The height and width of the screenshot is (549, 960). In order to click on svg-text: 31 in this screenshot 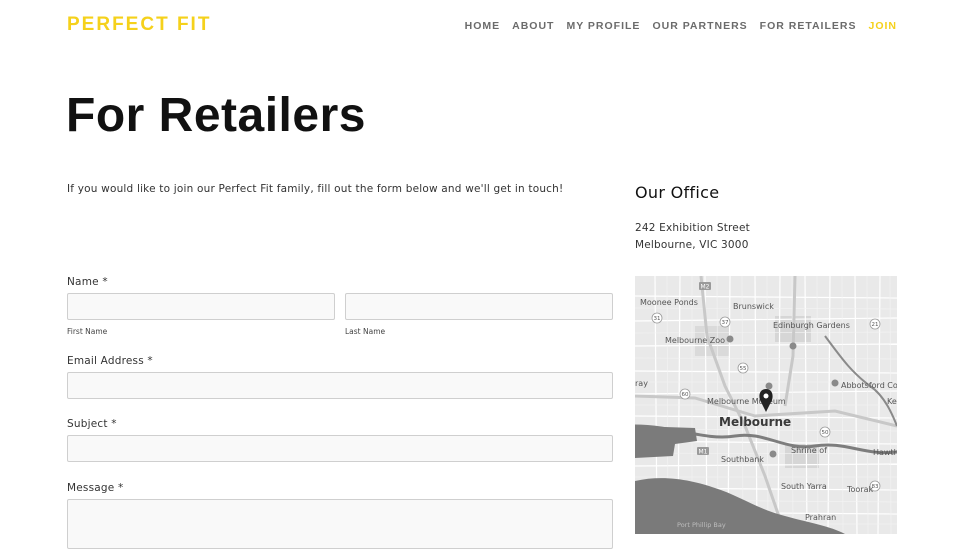, I will do `click(657, 319)`.